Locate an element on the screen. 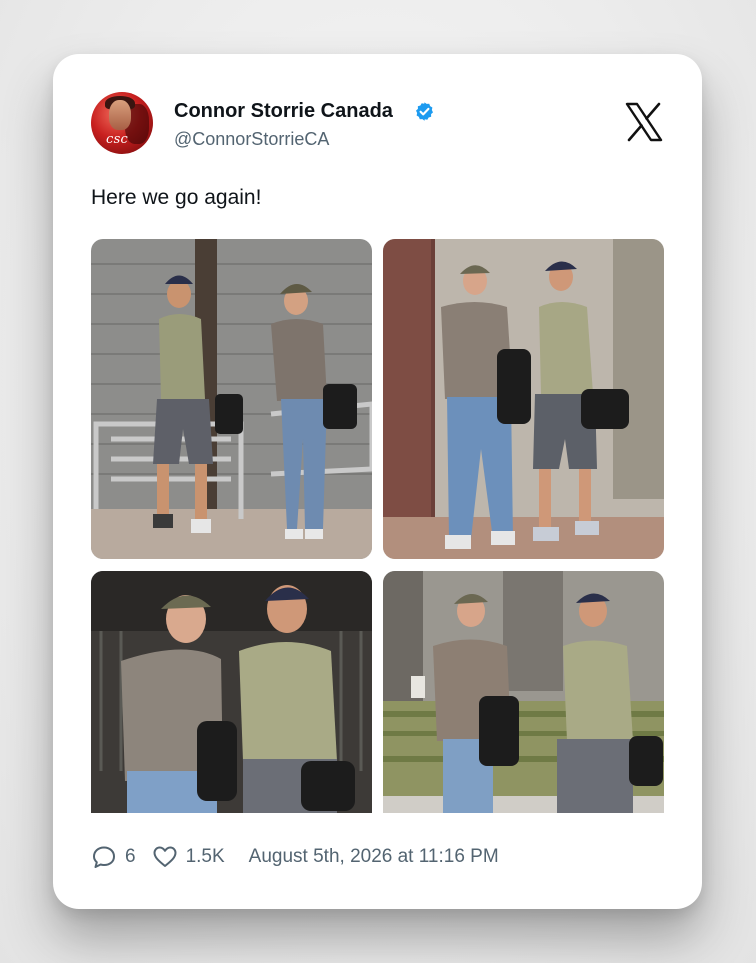 The width and height of the screenshot is (756, 963). like-stat: 1.5K is located at coordinates (188, 857).